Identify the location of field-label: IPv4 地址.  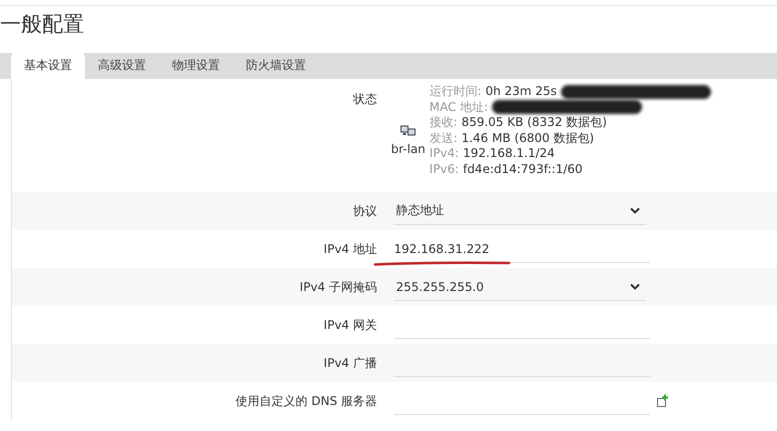
(349, 249).